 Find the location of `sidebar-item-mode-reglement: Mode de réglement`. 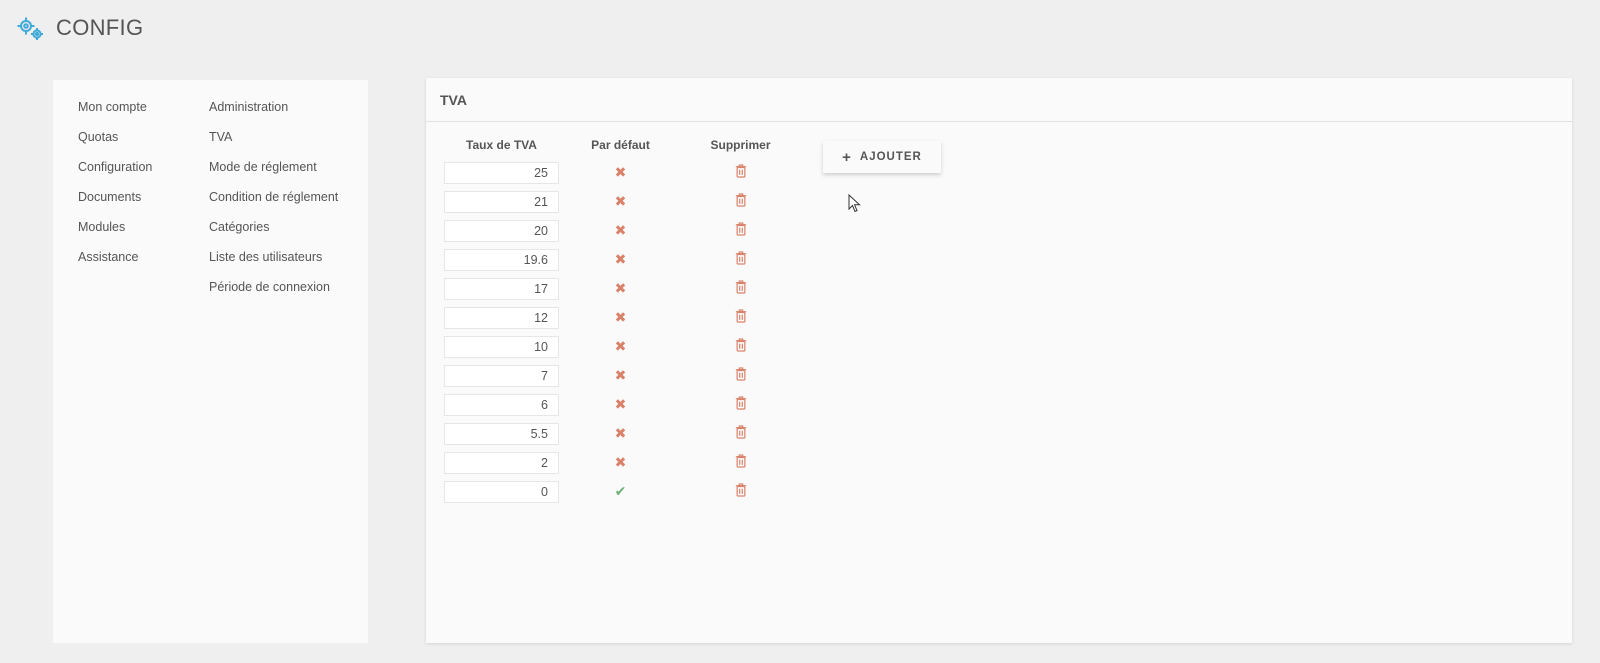

sidebar-item-mode-reglement: Mode de réglement is located at coordinates (273, 175).